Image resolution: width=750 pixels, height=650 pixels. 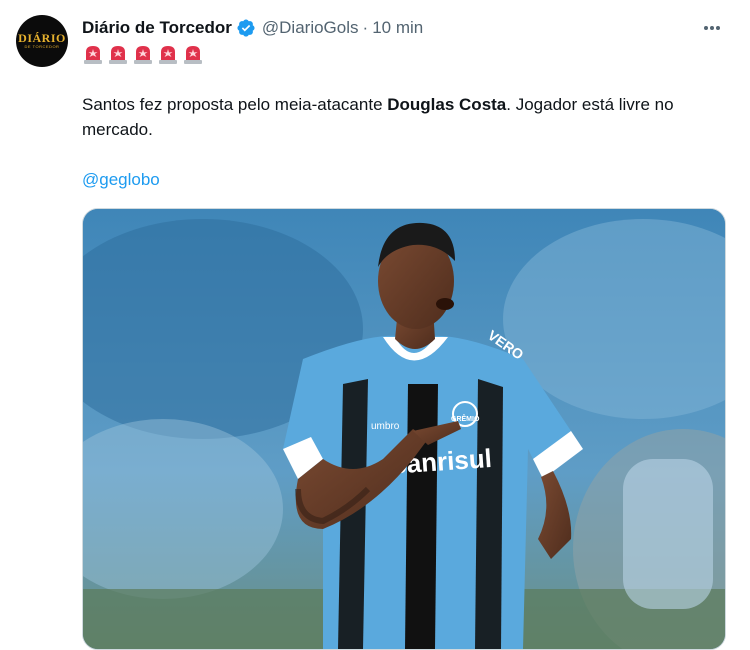 I want to click on tweet-text-bold-name: Douglas Costa, so click(x=447, y=104).